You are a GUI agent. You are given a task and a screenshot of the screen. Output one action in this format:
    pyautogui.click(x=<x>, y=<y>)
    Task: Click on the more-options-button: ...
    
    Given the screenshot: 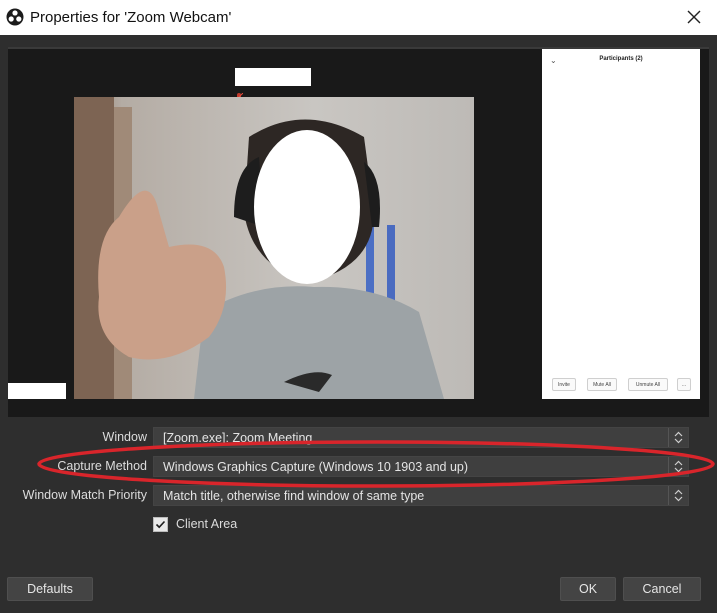 What is the action you would take?
    pyautogui.click(x=684, y=384)
    